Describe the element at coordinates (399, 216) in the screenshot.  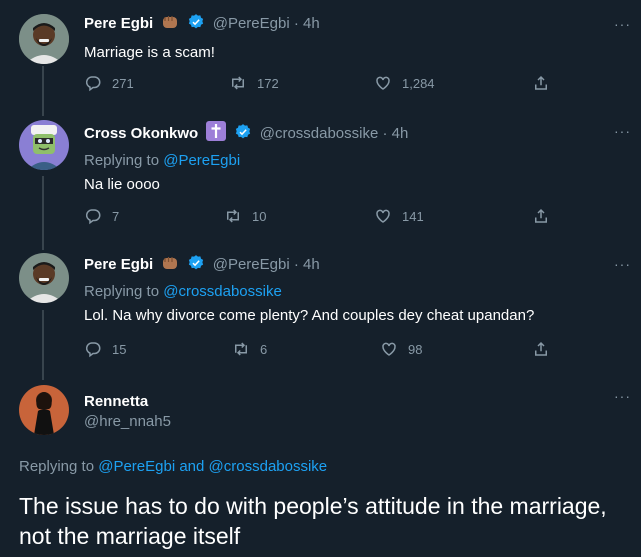
I see `like-button: 141` at that location.